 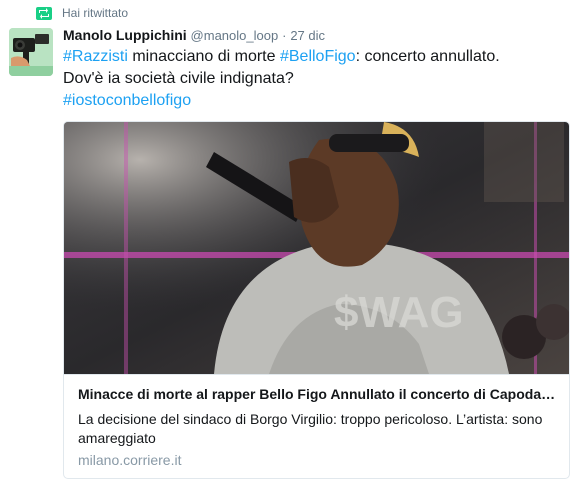 What do you see at coordinates (399, 312) in the screenshot?
I see `shirt-print: $WAG` at bounding box center [399, 312].